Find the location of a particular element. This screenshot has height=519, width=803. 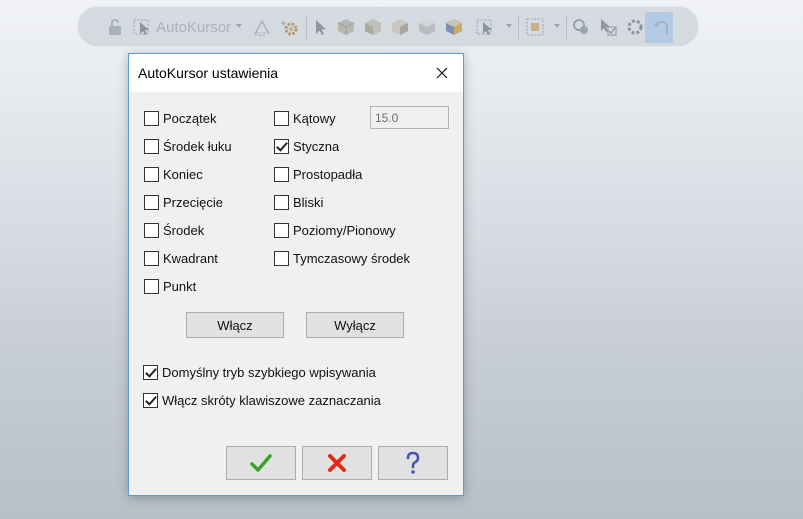

checkbox-koniec is located at coordinates (151, 174).